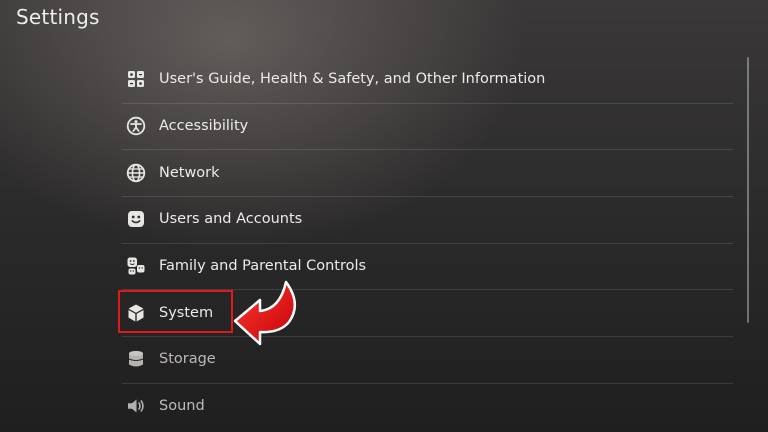 This screenshot has width=768, height=432. Describe the element at coordinates (204, 126) in the screenshot. I see `menu-item-label: Accessibility` at that location.